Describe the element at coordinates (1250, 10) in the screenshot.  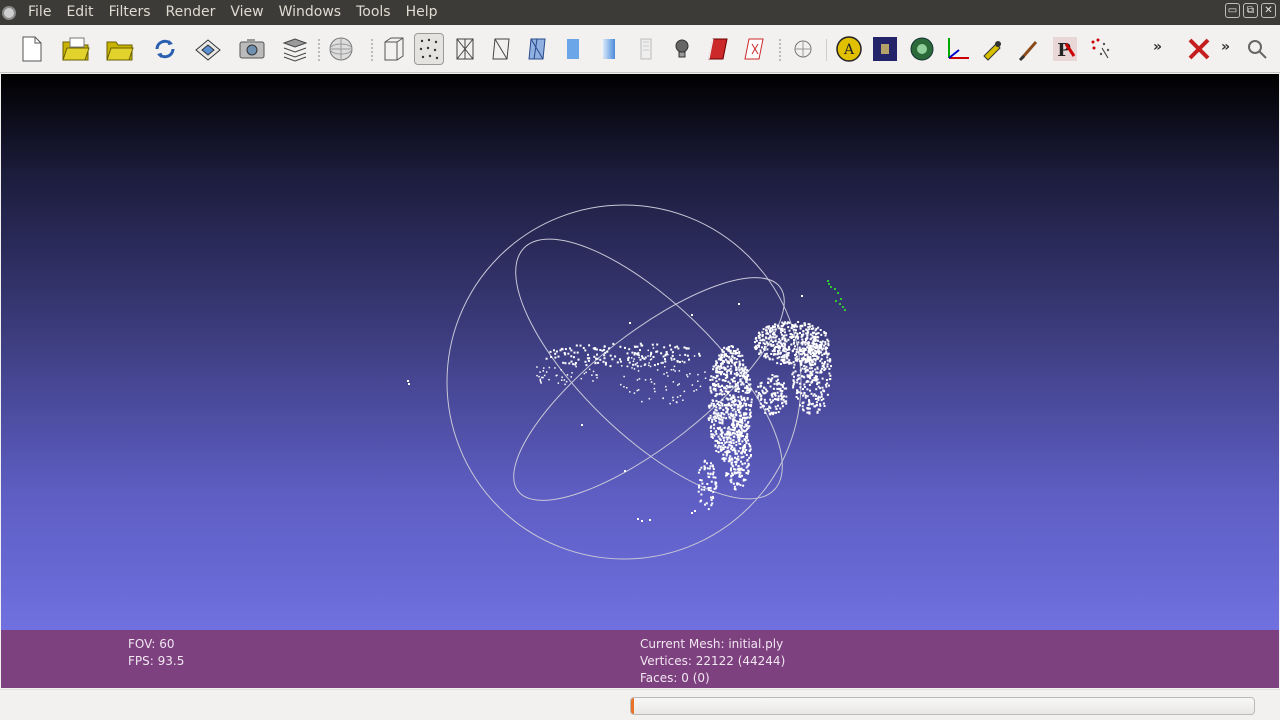
I see `restore-button: ⧉` at that location.